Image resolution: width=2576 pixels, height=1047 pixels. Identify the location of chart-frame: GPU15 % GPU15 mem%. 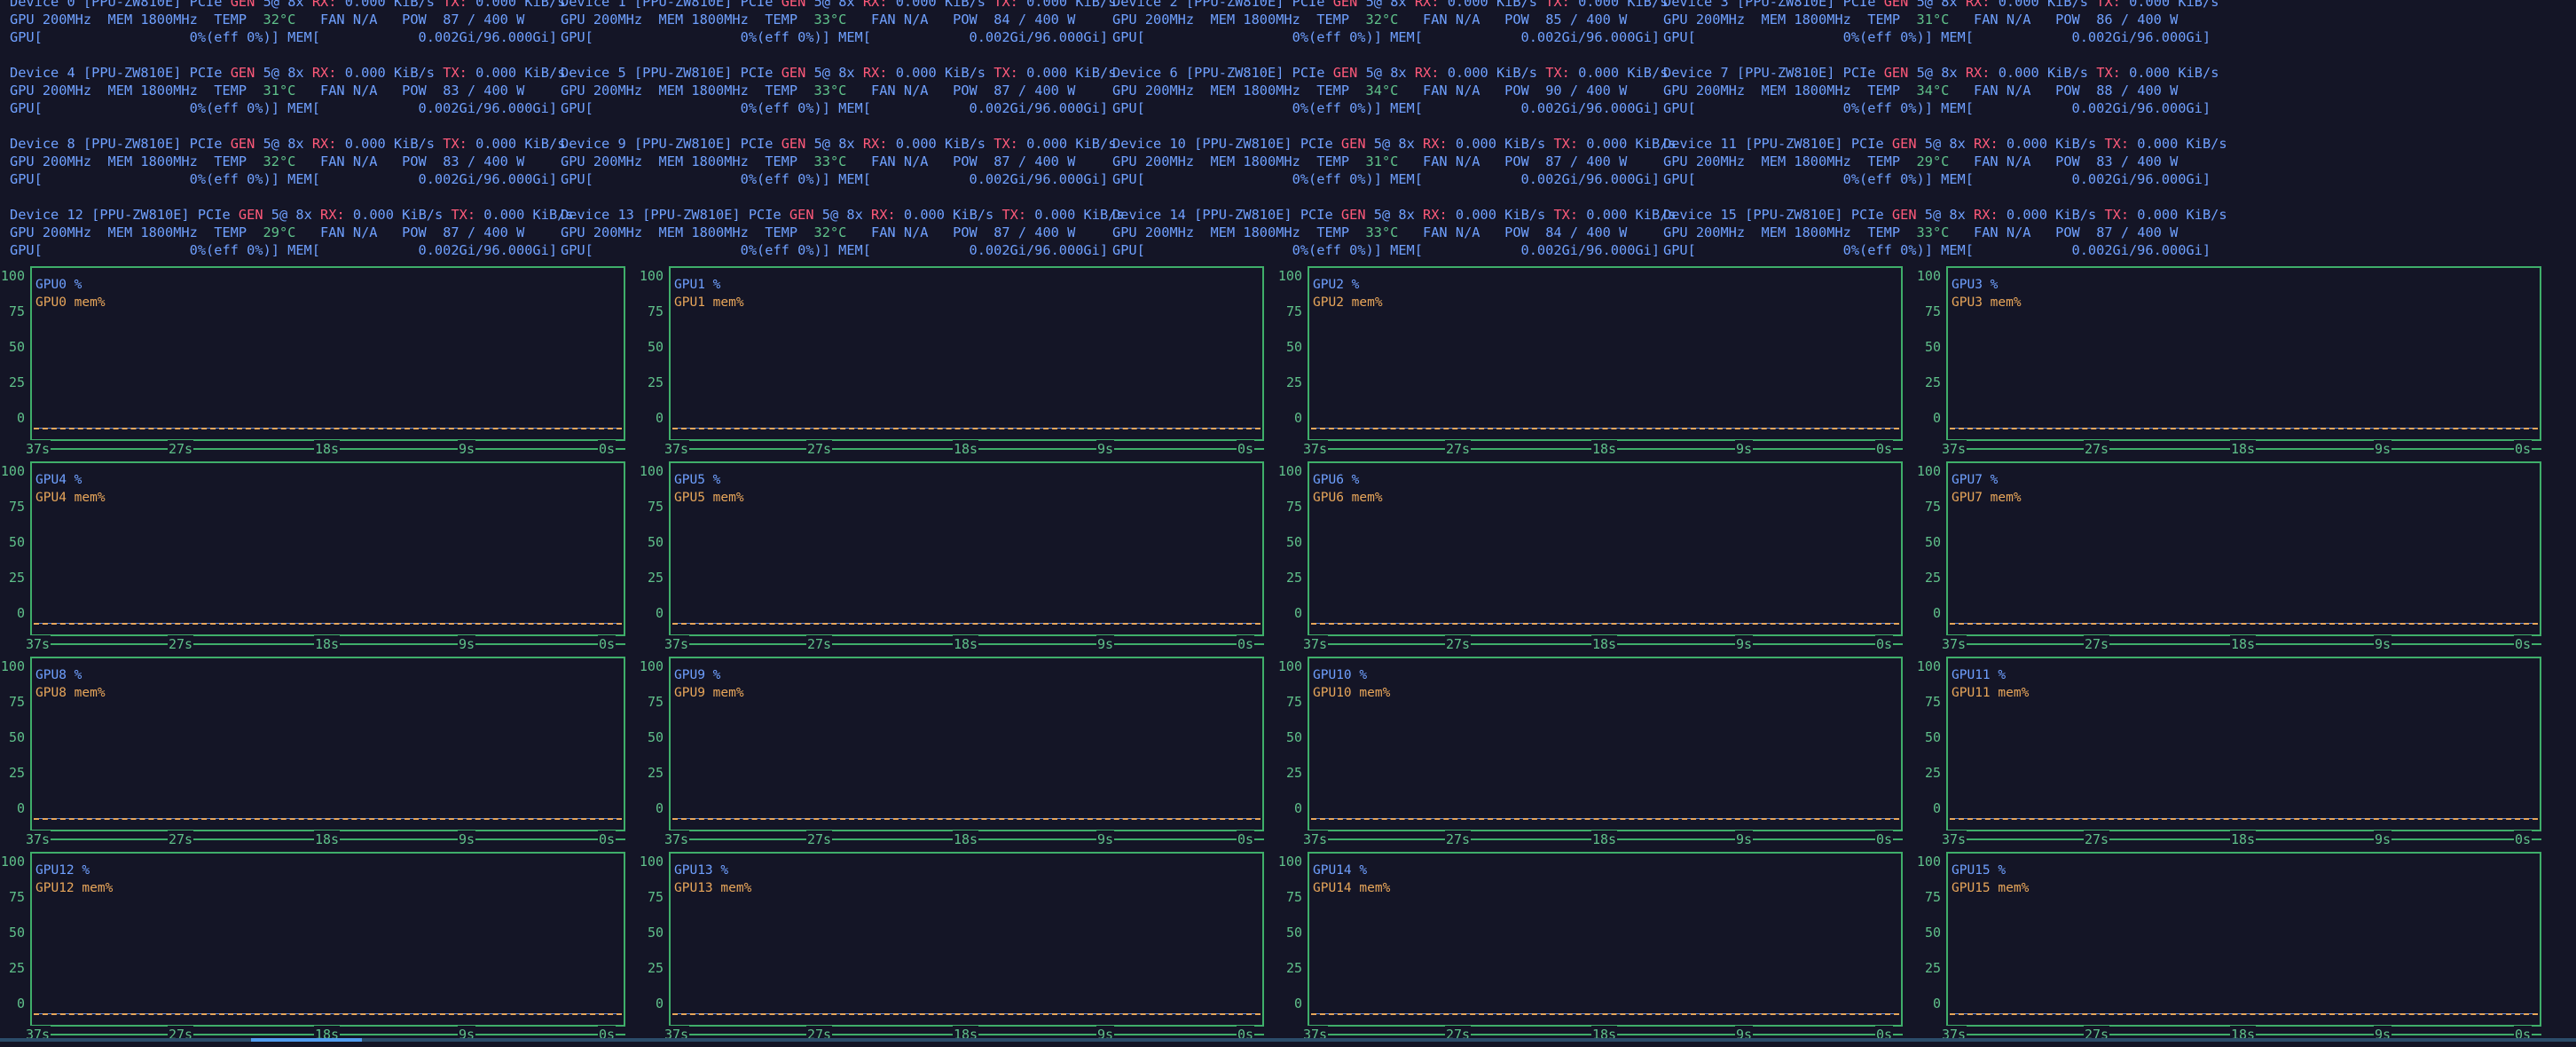
(2243, 939).